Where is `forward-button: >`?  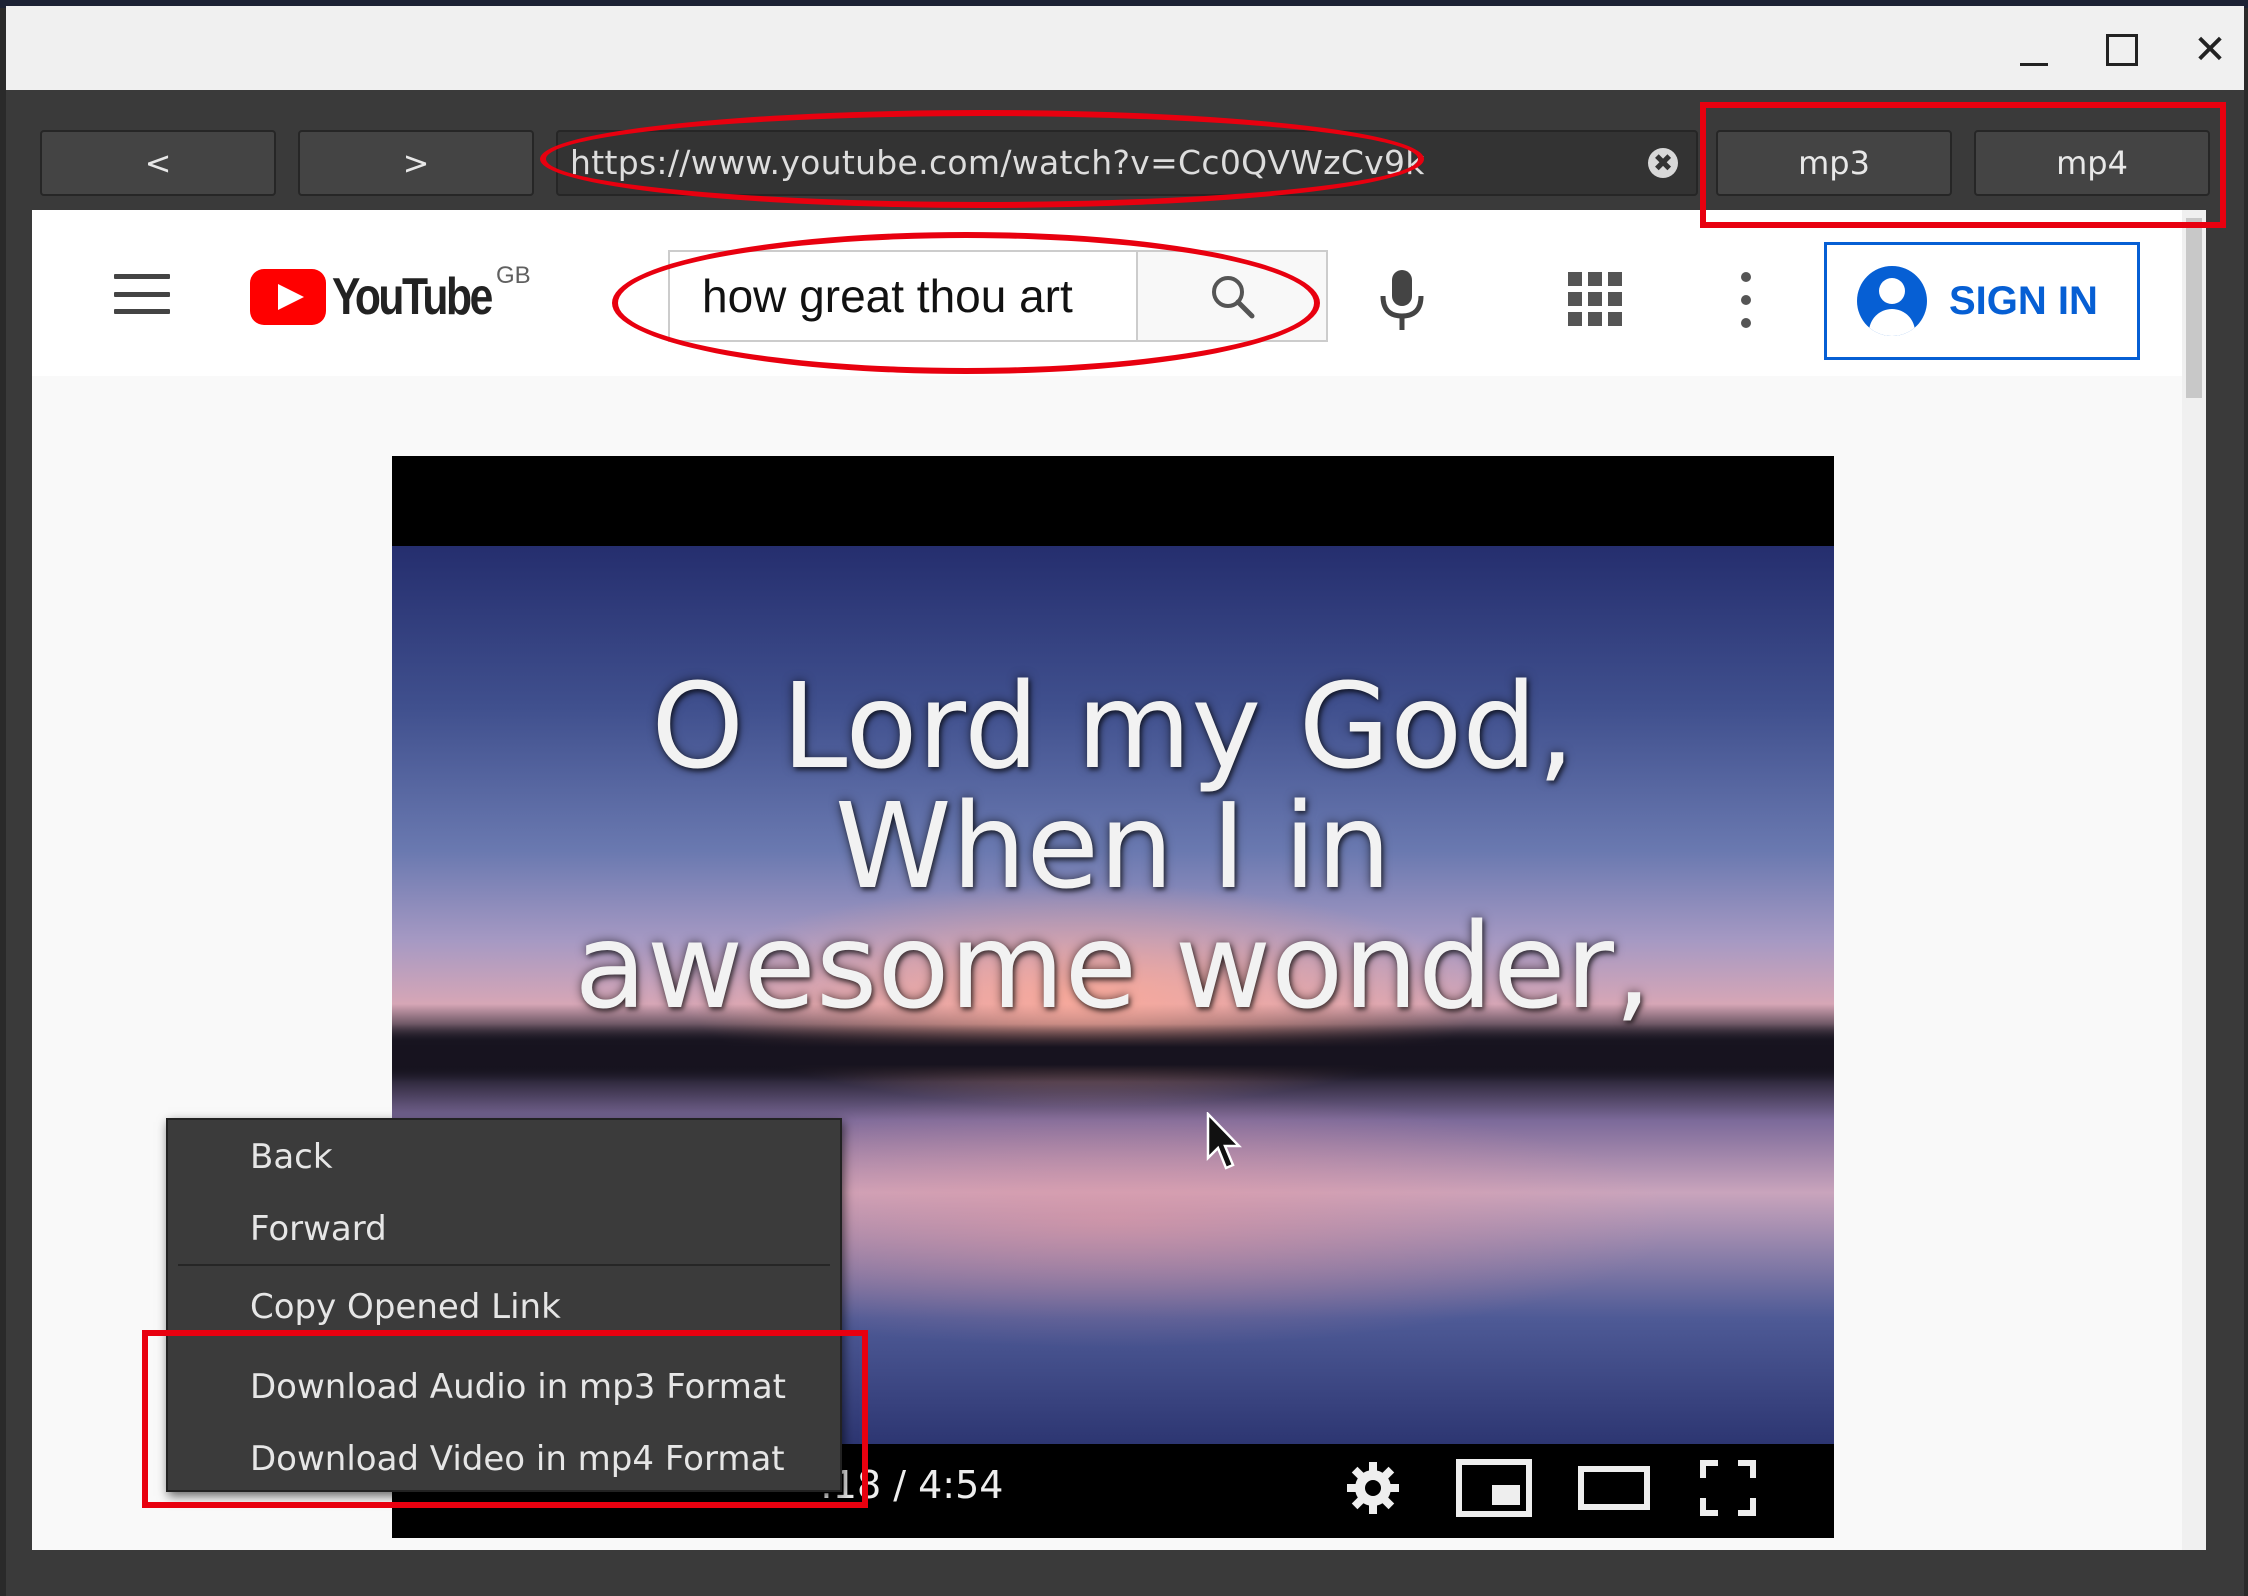
forward-button: > is located at coordinates (416, 163).